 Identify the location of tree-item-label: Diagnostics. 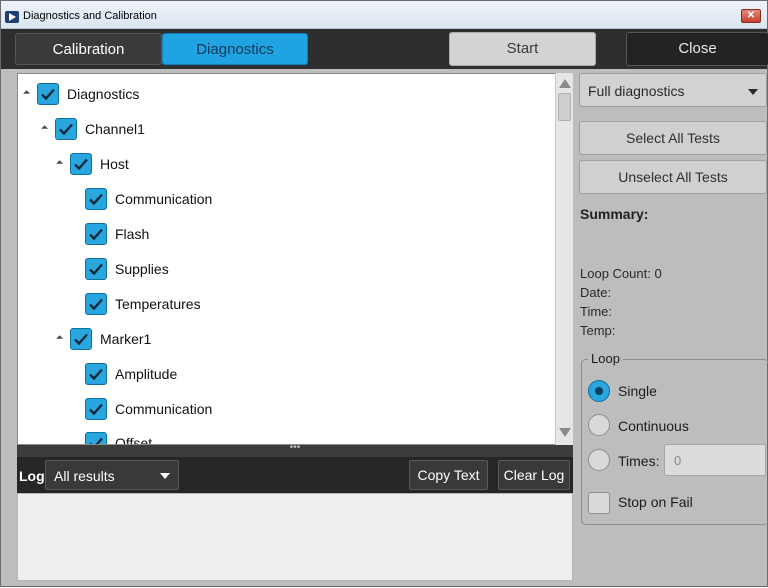
(103, 94).